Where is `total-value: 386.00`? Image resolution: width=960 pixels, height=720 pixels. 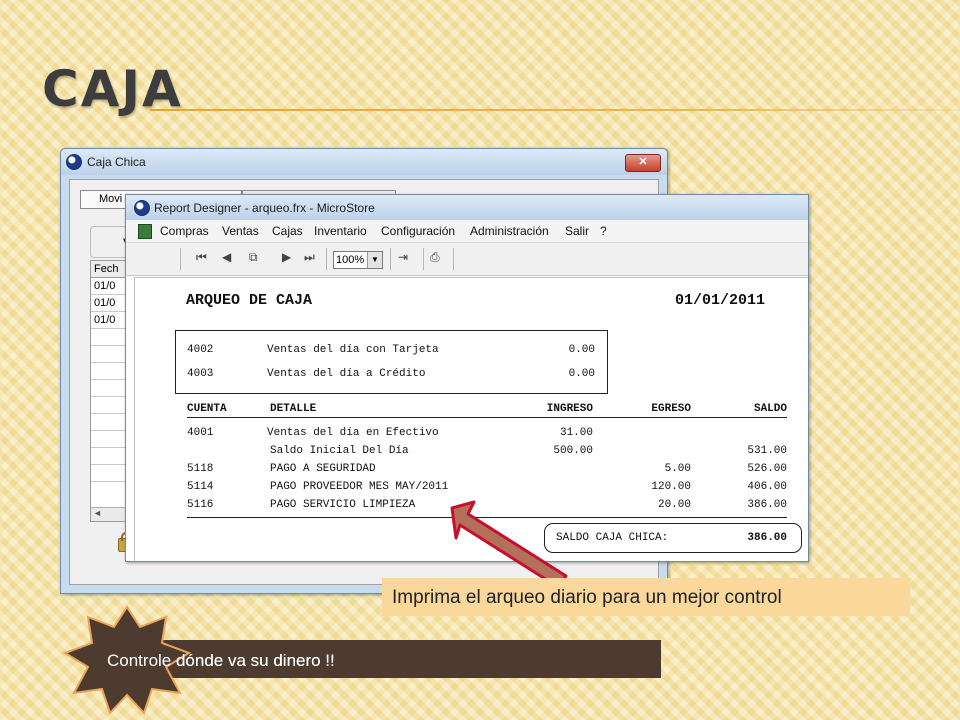 total-value: 386.00 is located at coordinates (767, 538).